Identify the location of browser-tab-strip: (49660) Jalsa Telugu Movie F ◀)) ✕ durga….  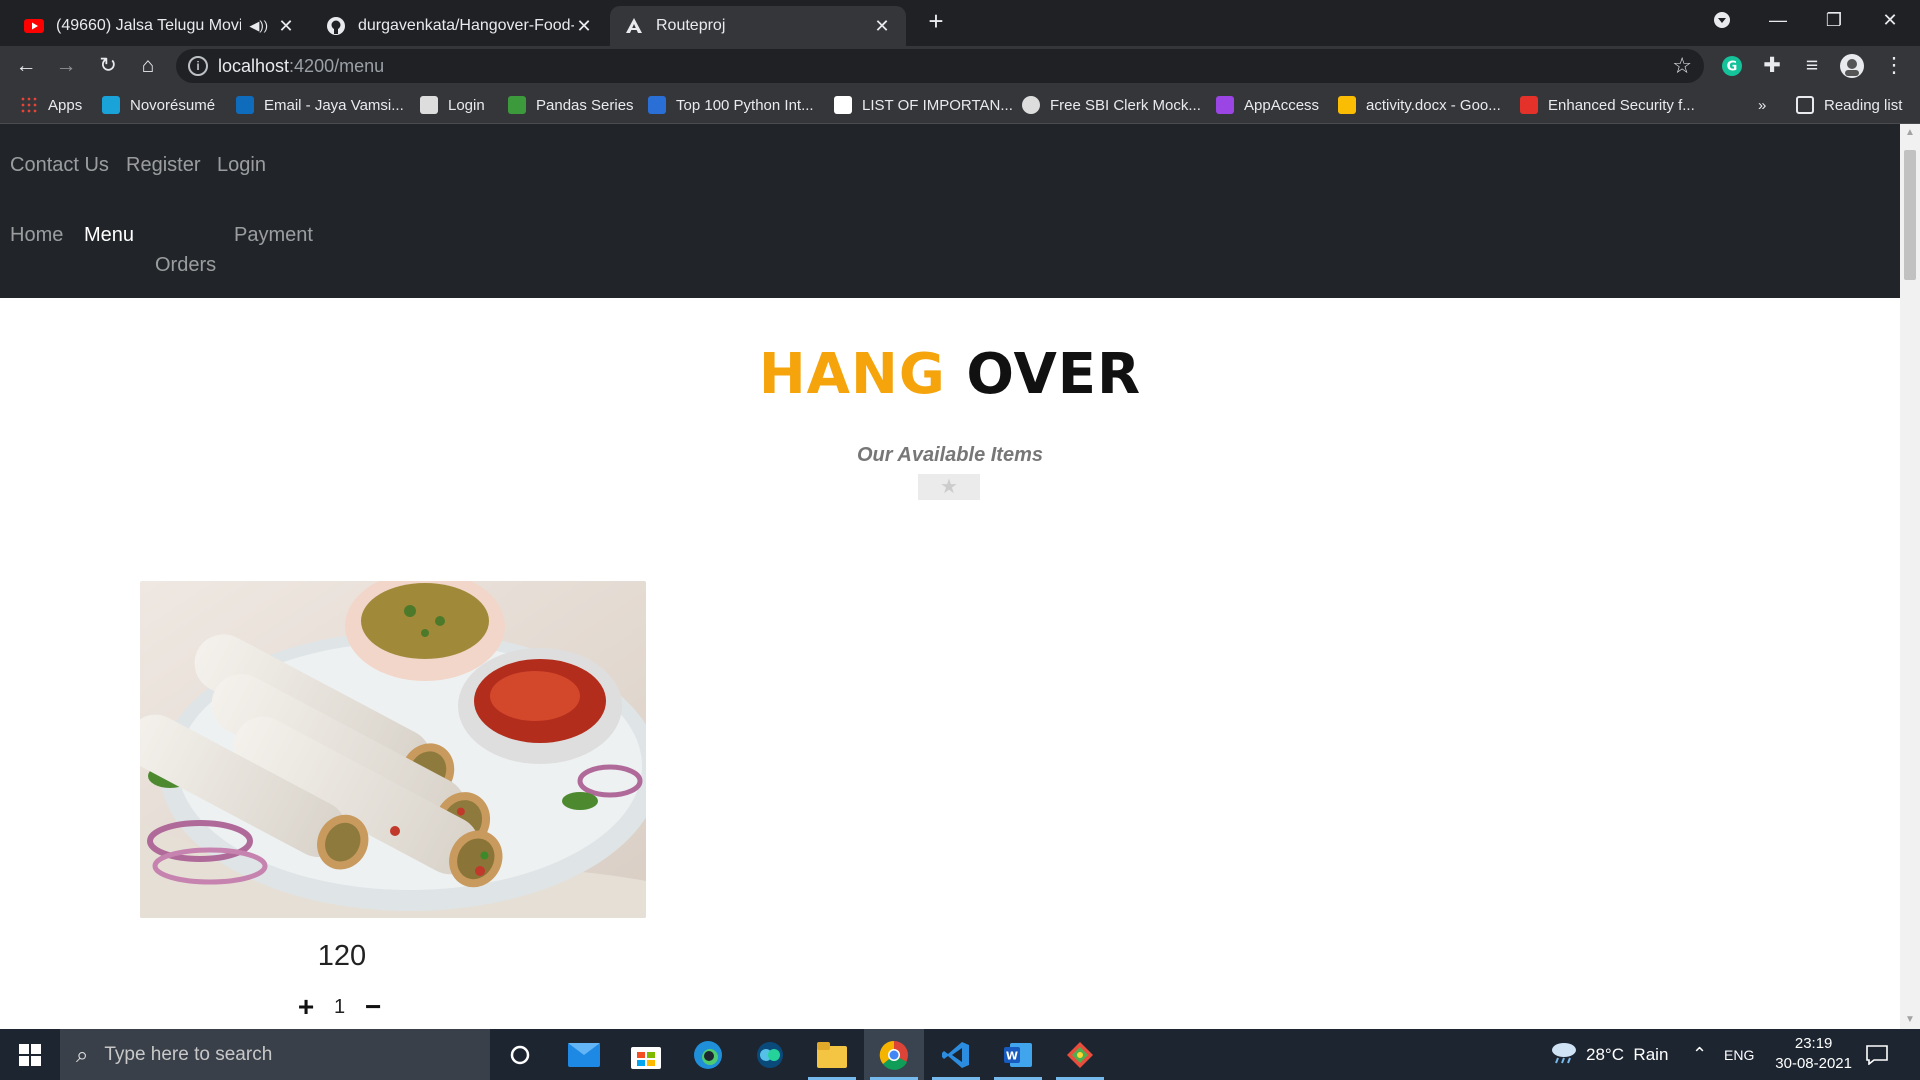
(960, 23).